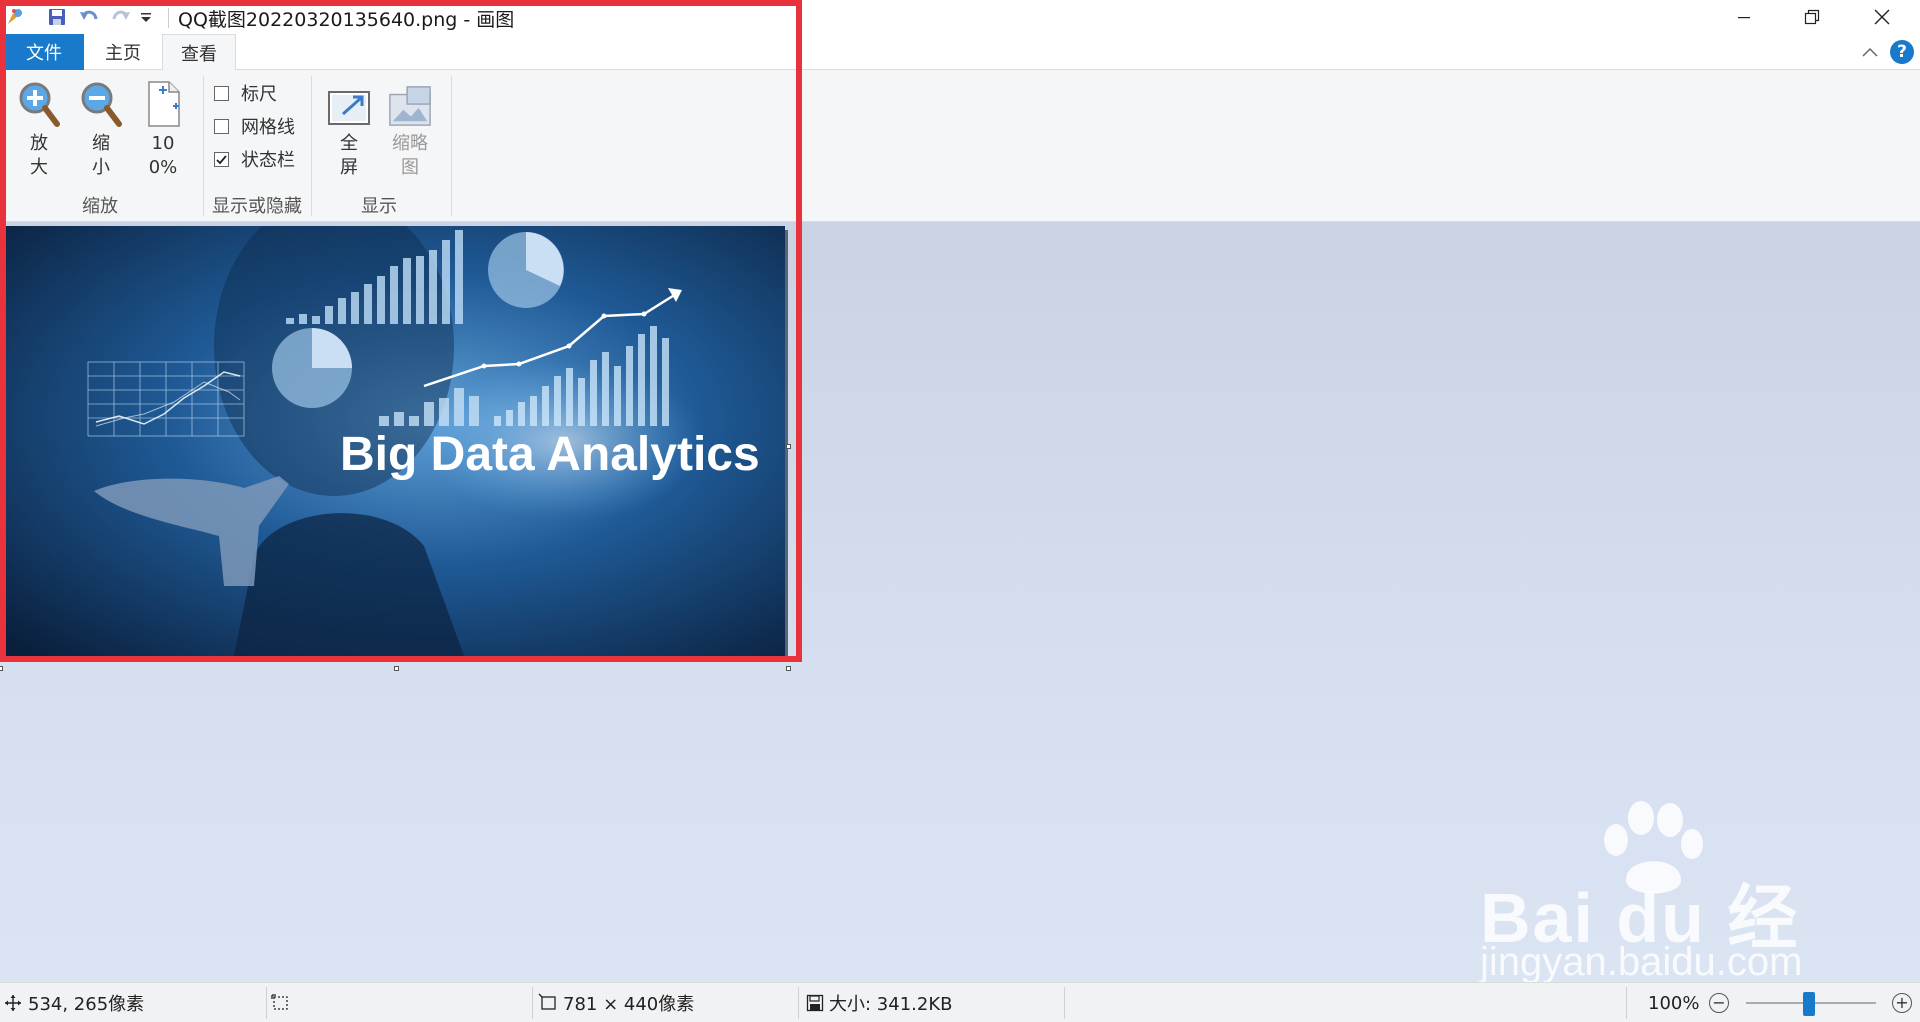 The image size is (1920, 1022). I want to click on fullscreen-label: 全屏, so click(349, 155).